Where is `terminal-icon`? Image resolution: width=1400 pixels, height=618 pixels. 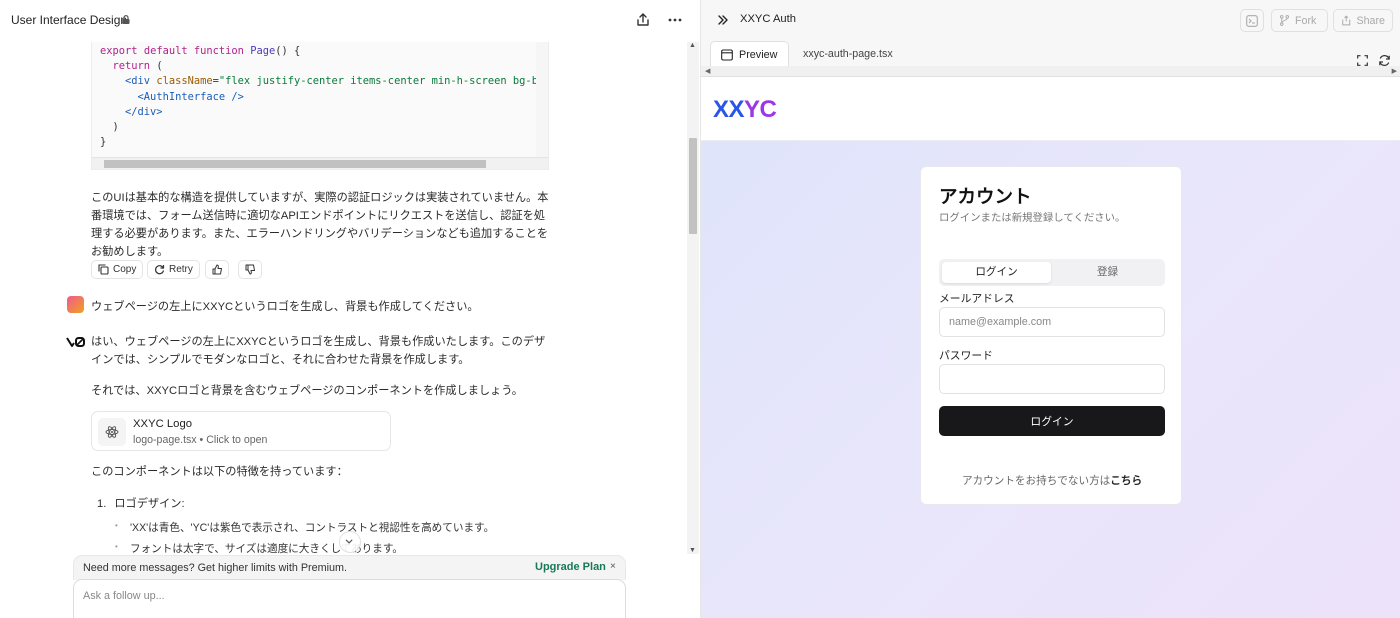 terminal-icon is located at coordinates (1252, 20).